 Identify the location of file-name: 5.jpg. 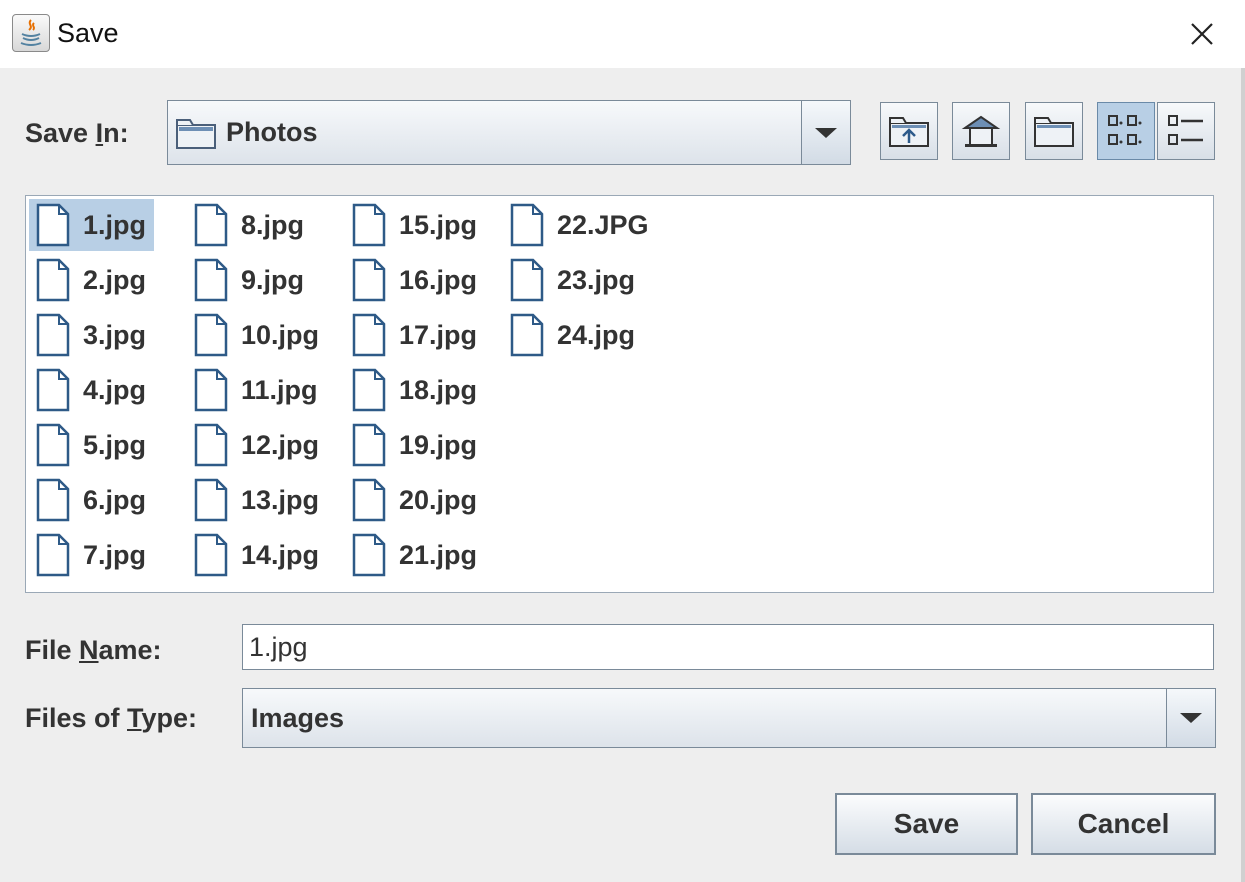
(115, 444).